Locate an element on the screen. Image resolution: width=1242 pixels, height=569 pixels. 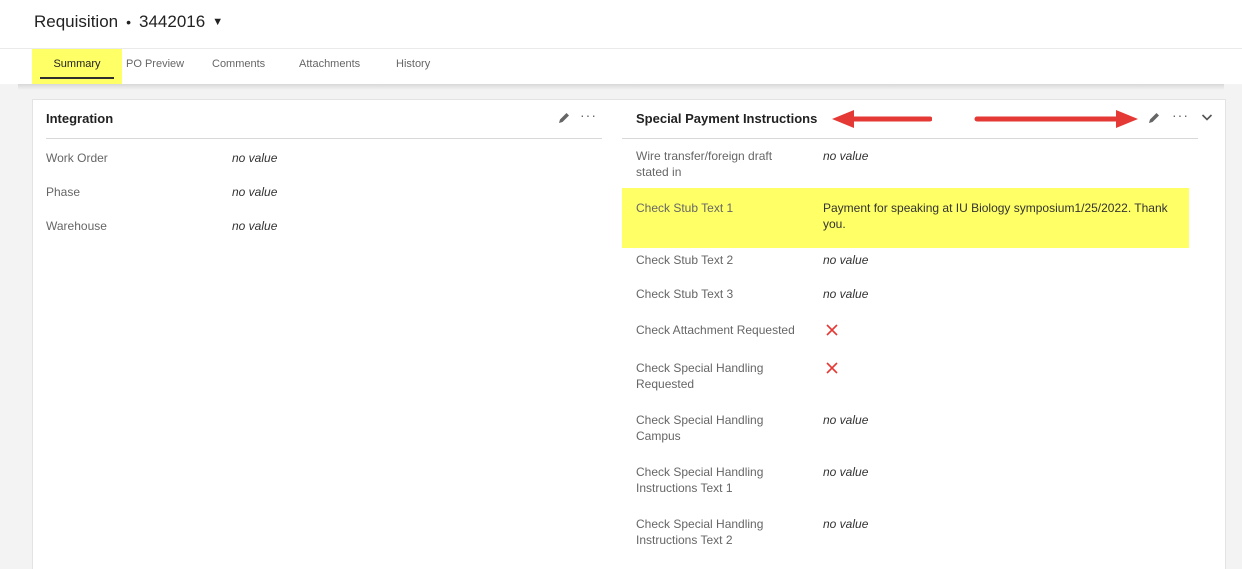
page-header: Requisition • 3442016 ▼ is located at coordinates (621, 24).